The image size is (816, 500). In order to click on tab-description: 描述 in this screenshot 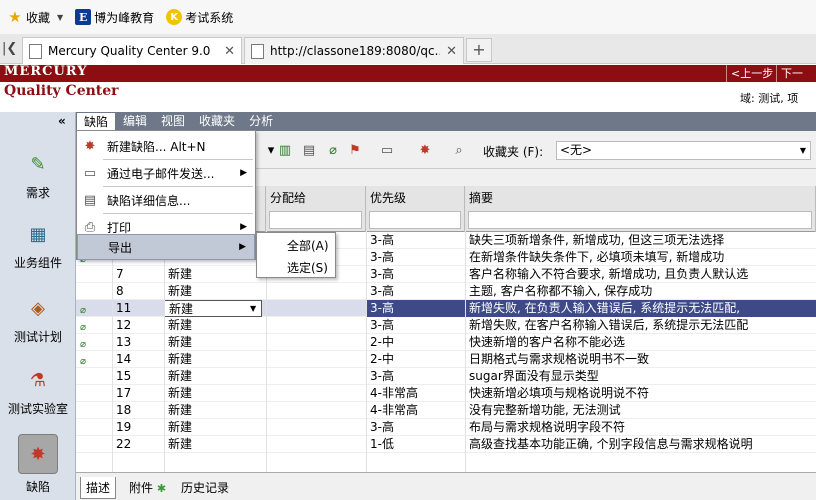, I will do `click(98, 488)`.